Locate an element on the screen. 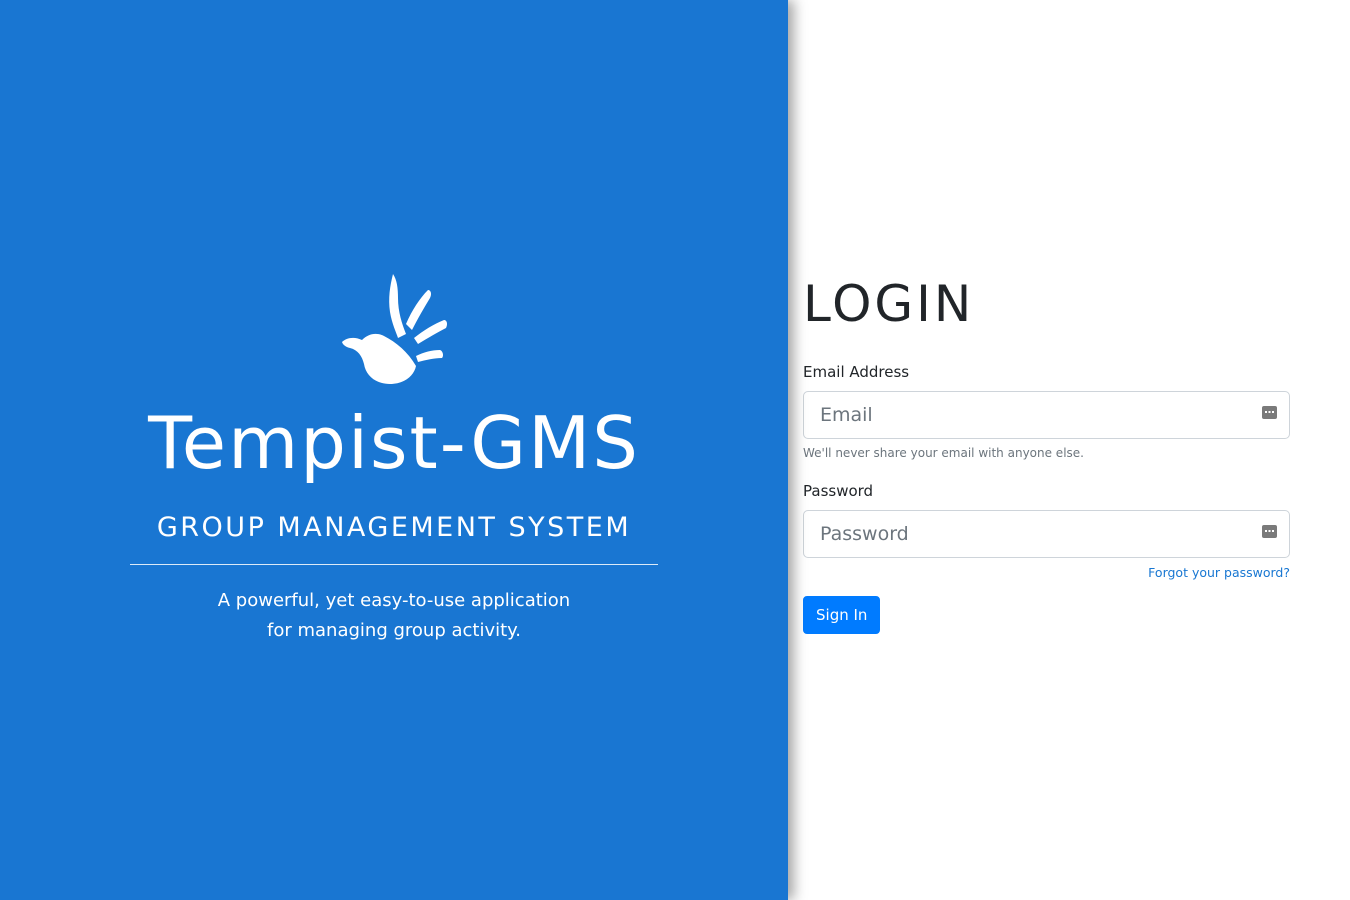 The image size is (1350, 900). forgot-password-row: Forgot your password? is located at coordinates (1046, 572).